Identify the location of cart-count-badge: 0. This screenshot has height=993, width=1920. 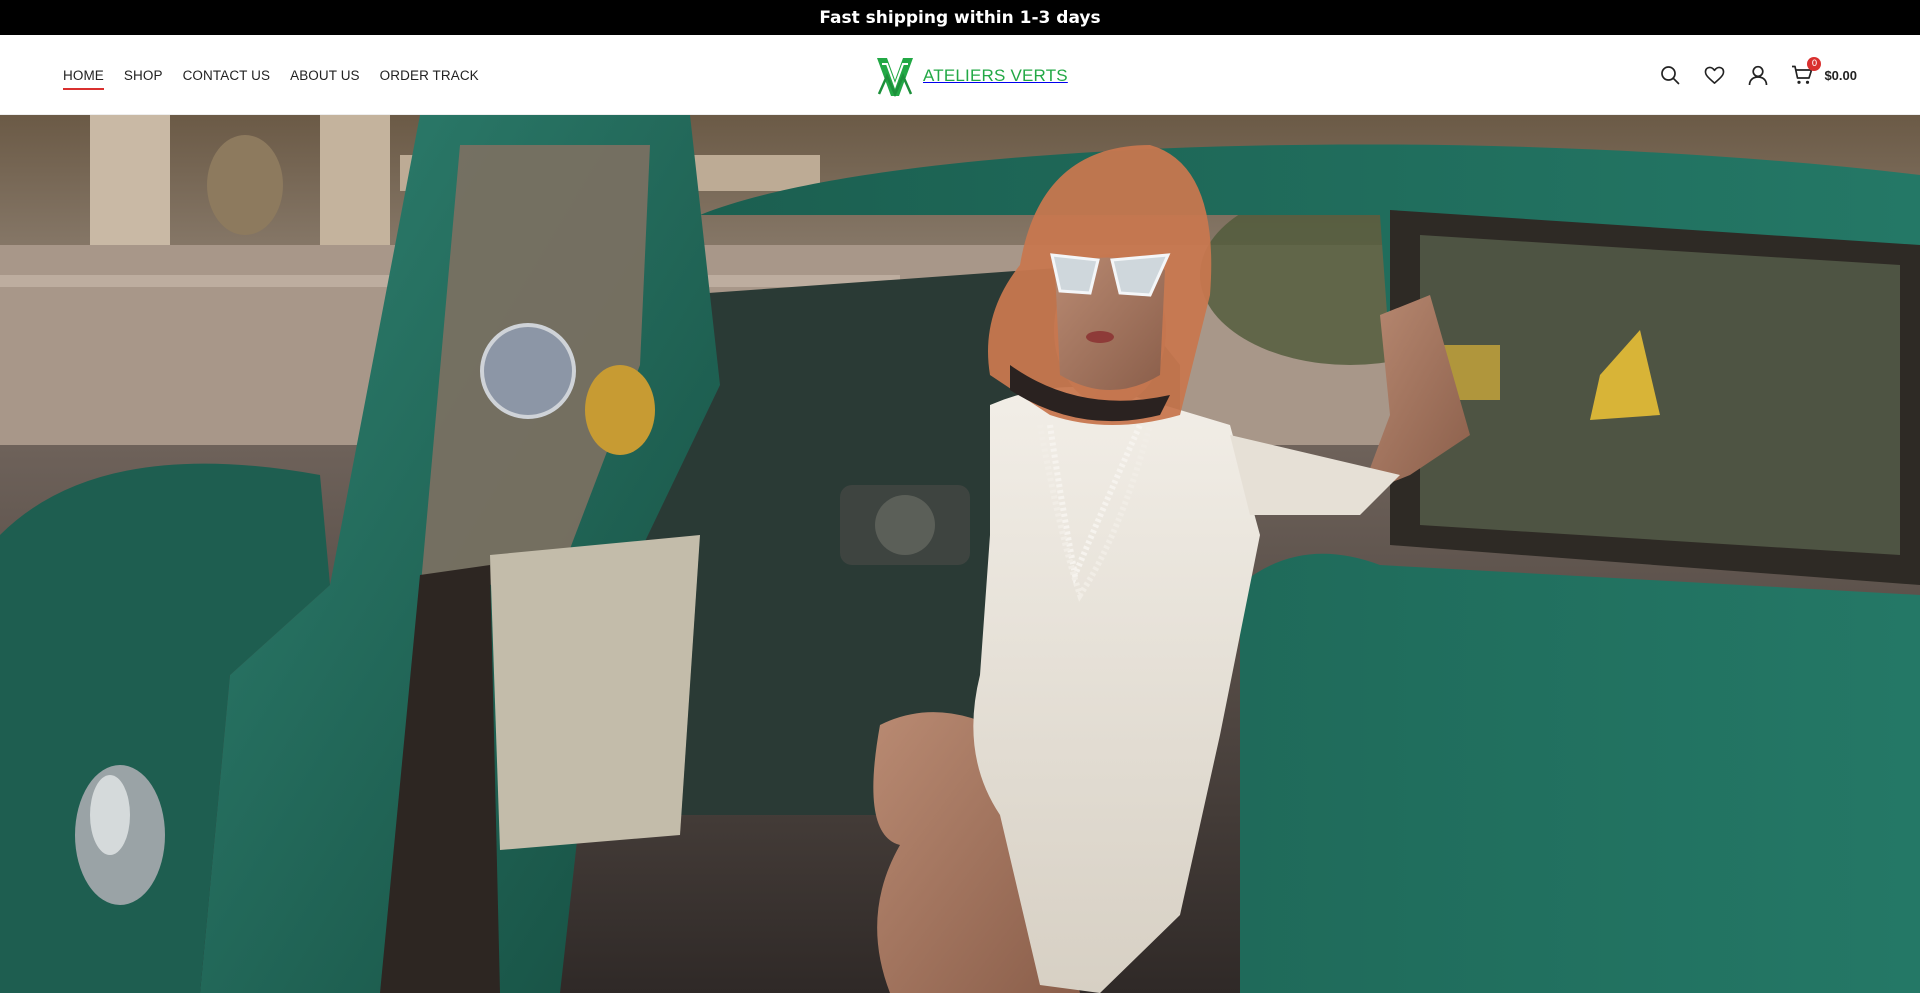
(1814, 64).